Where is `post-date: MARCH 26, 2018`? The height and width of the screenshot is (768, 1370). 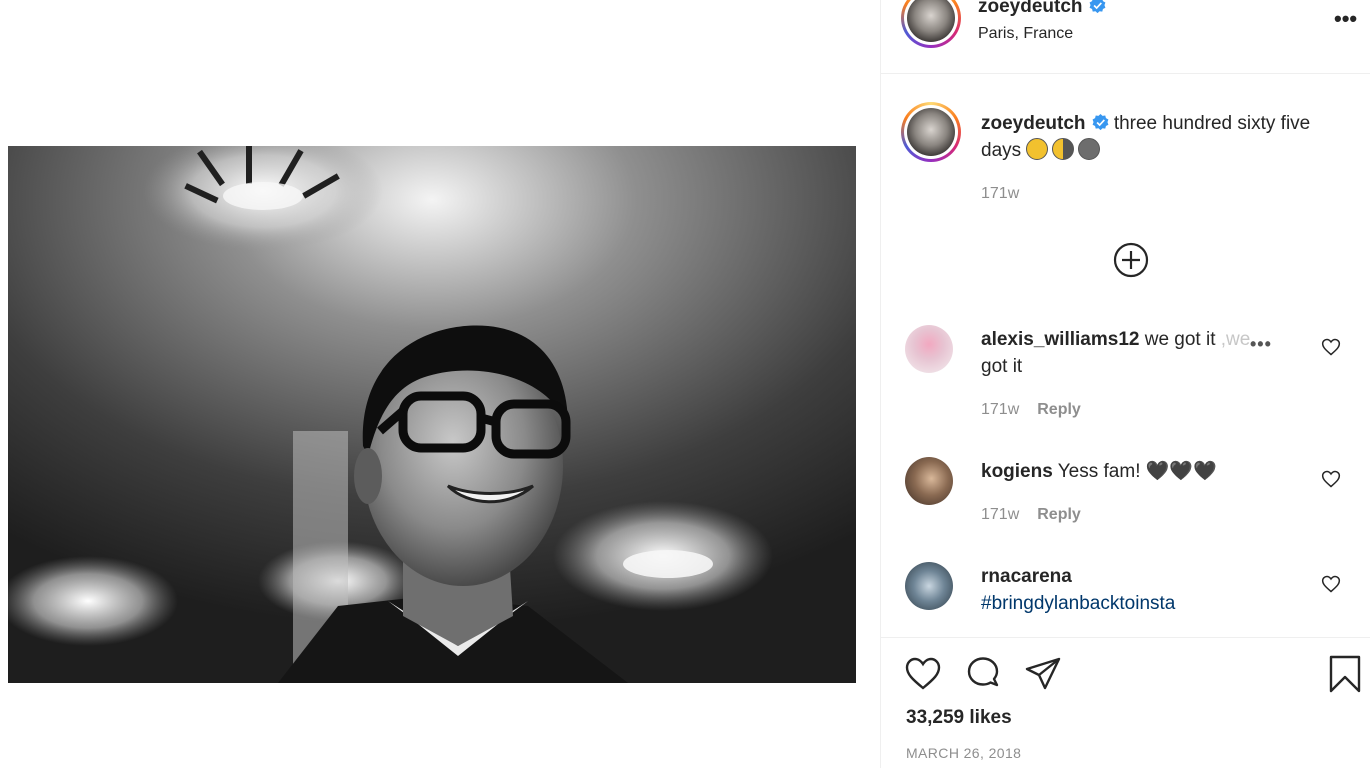 post-date: MARCH 26, 2018 is located at coordinates (964, 753).